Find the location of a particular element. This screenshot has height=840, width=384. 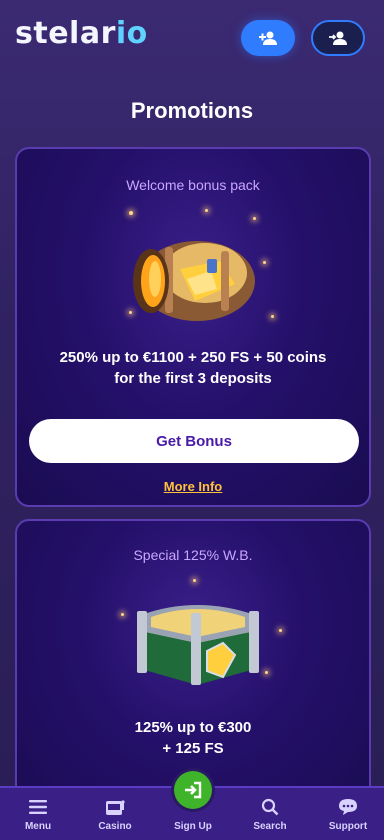

promo-description-line2: + 125 FS is located at coordinates (193, 748).